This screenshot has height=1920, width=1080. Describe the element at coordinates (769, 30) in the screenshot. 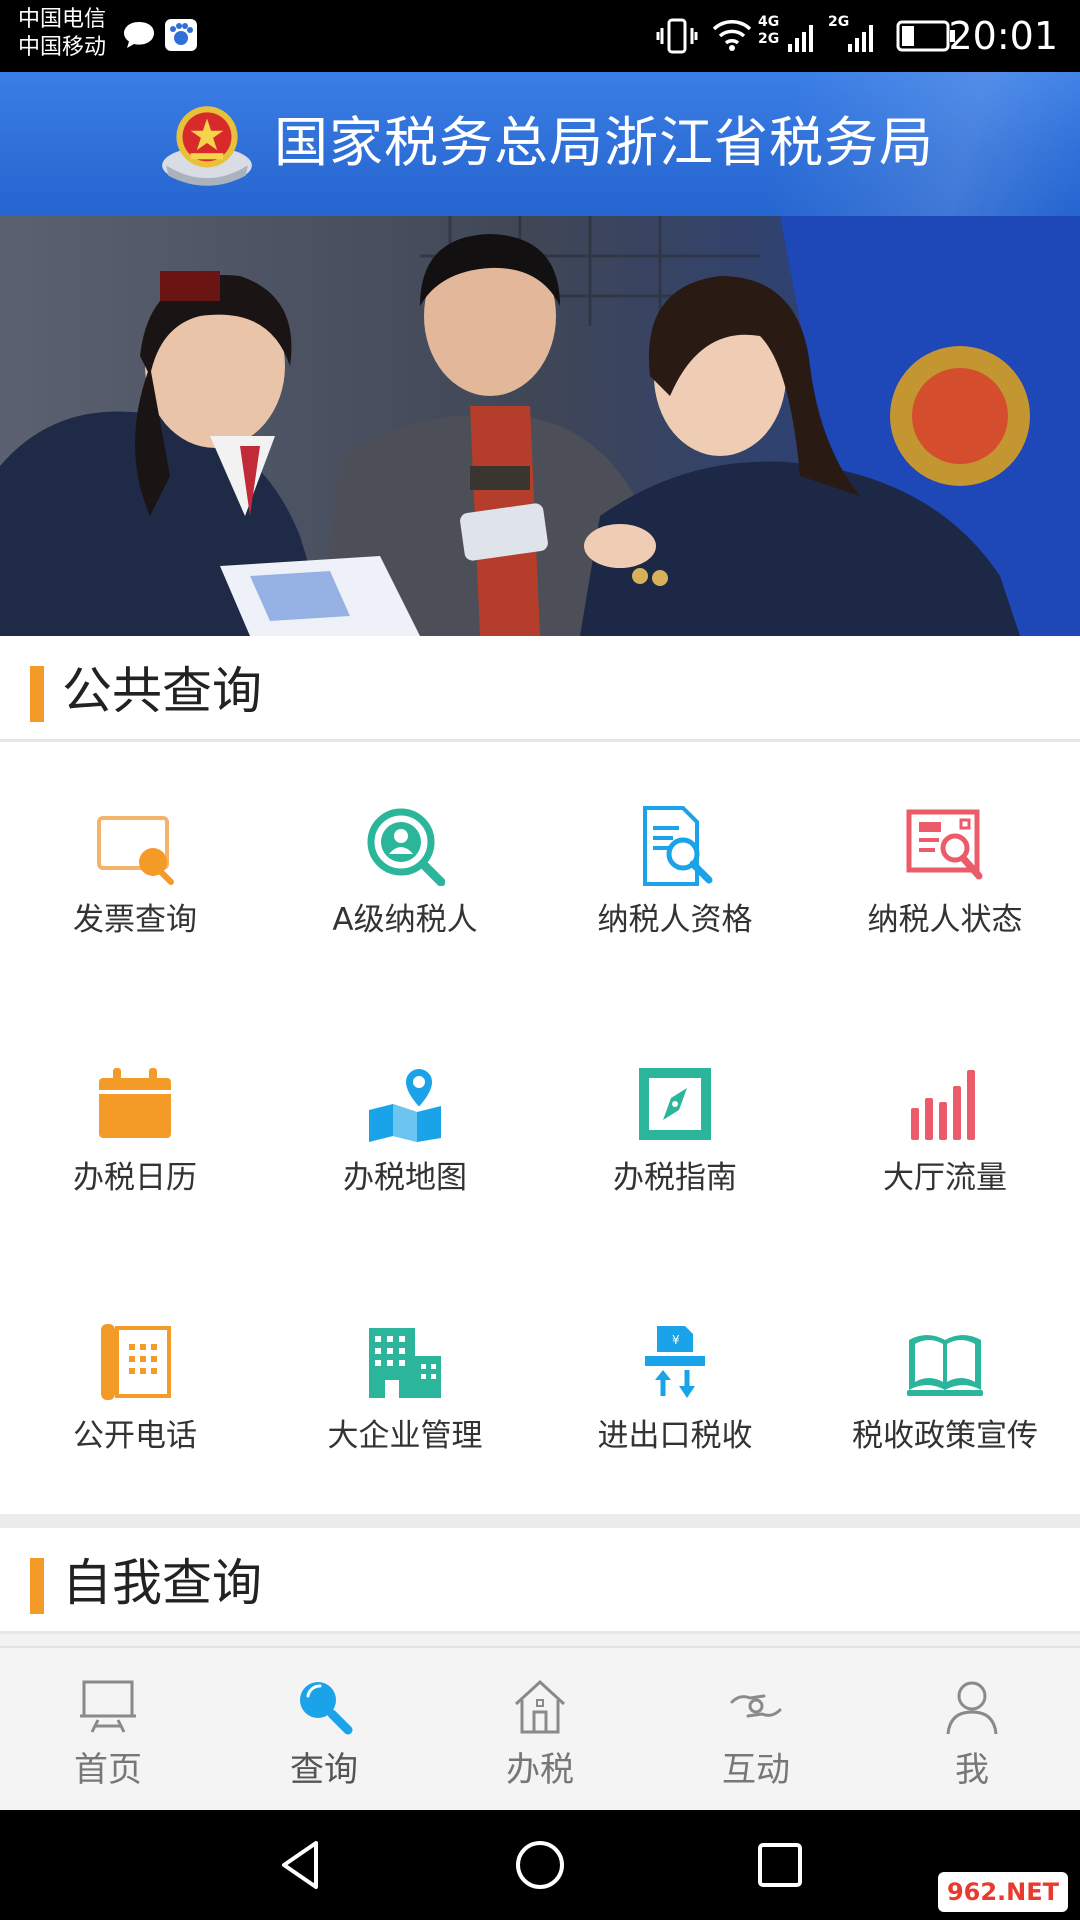

I see `network-type-label: 4G 2G` at that location.